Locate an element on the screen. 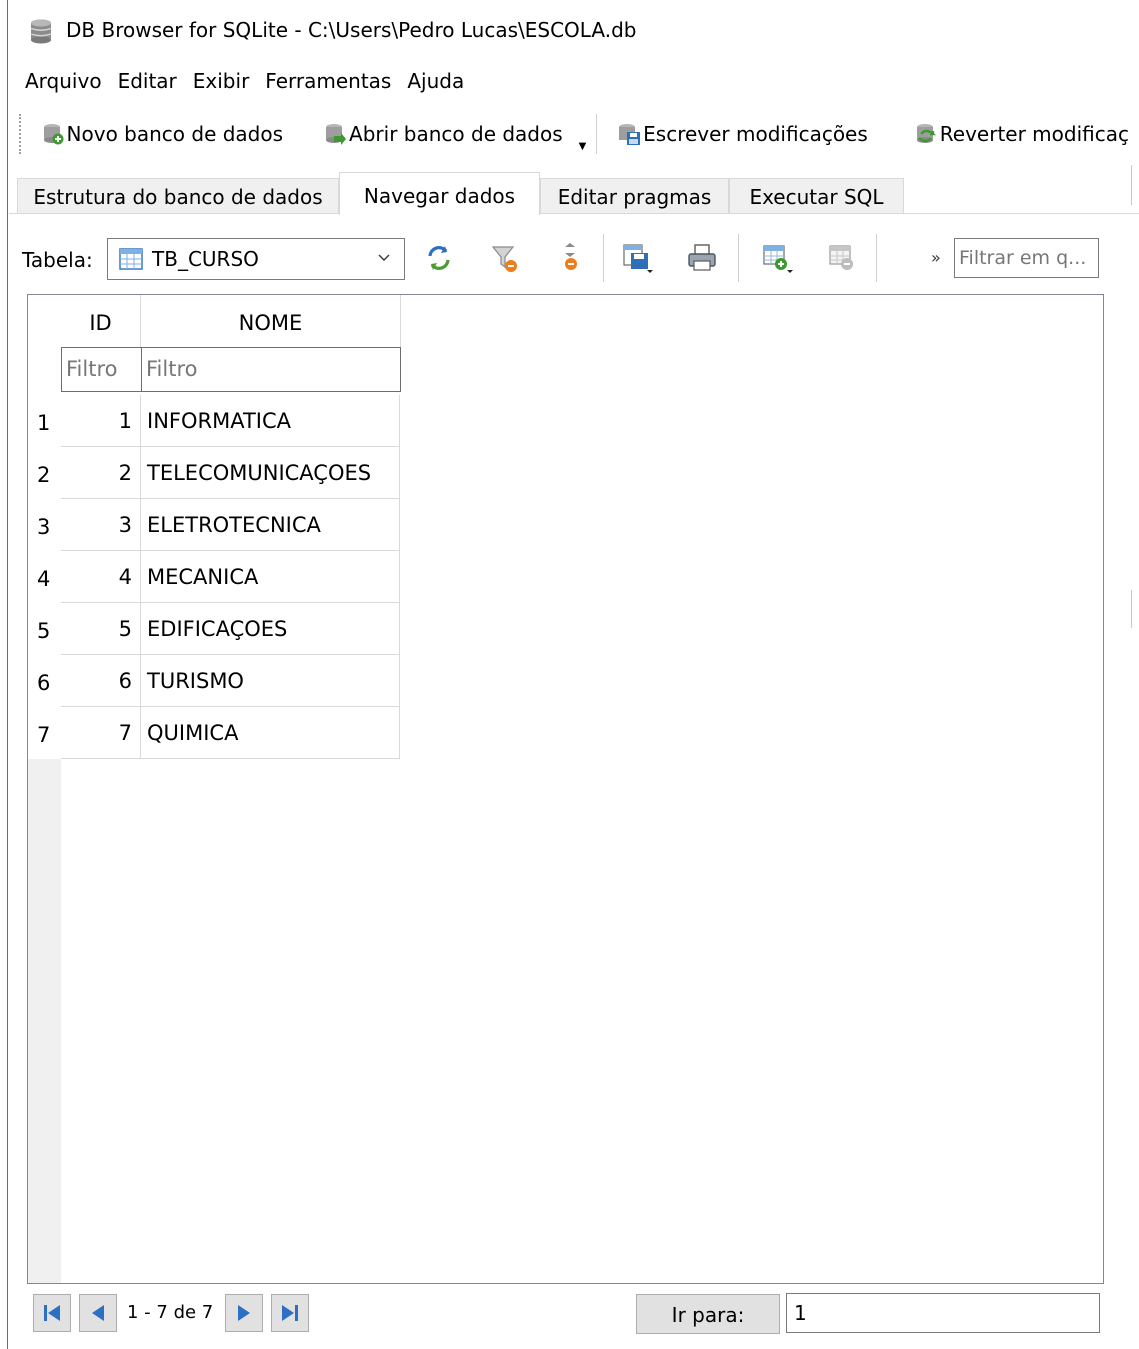  cell-id: 6 is located at coordinates (101, 681).